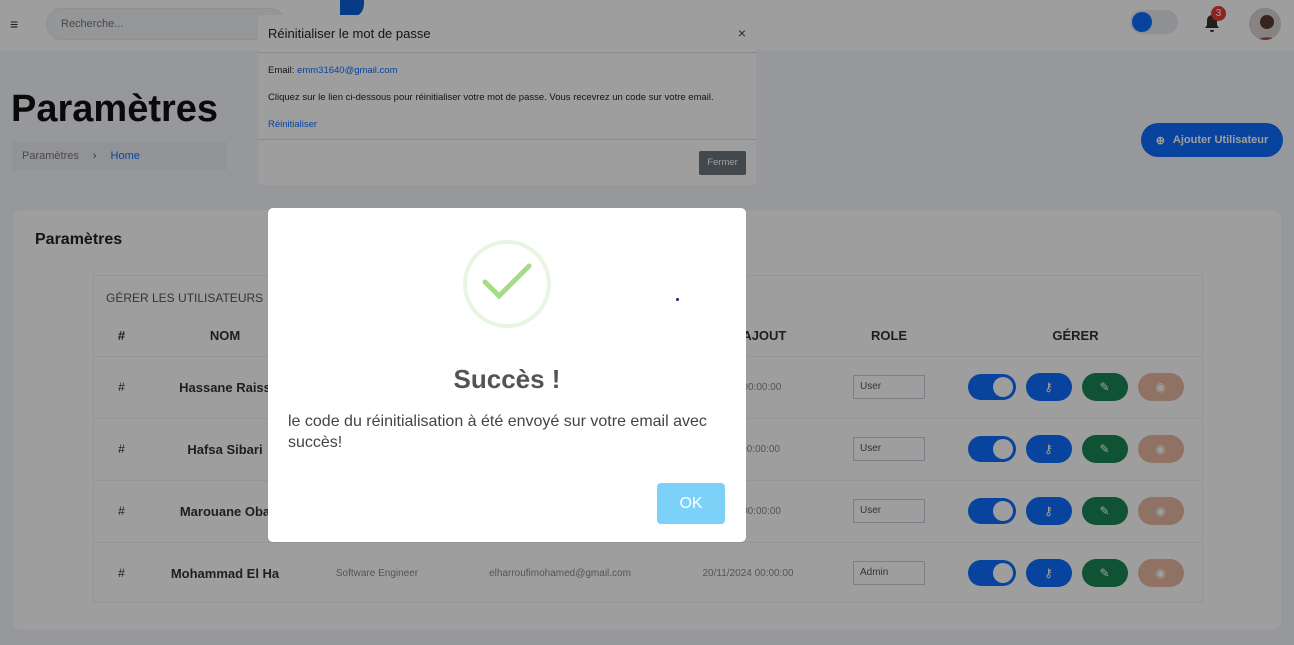 The width and height of the screenshot is (1294, 645). Describe the element at coordinates (691, 503) in the screenshot. I see `ok-button: OK` at that location.